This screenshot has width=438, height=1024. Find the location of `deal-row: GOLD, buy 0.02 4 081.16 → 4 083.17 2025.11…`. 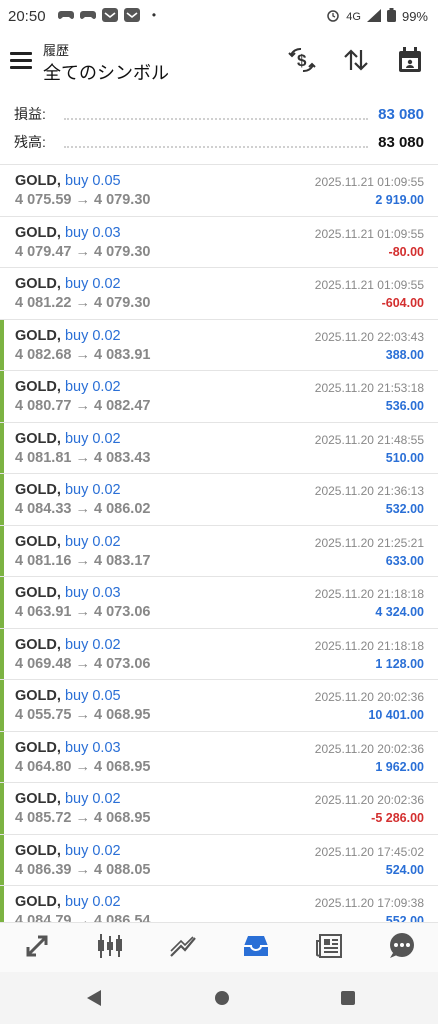

deal-row: GOLD, buy 0.02 4 081.16 → 4 083.17 2025.11… is located at coordinates (219, 551).